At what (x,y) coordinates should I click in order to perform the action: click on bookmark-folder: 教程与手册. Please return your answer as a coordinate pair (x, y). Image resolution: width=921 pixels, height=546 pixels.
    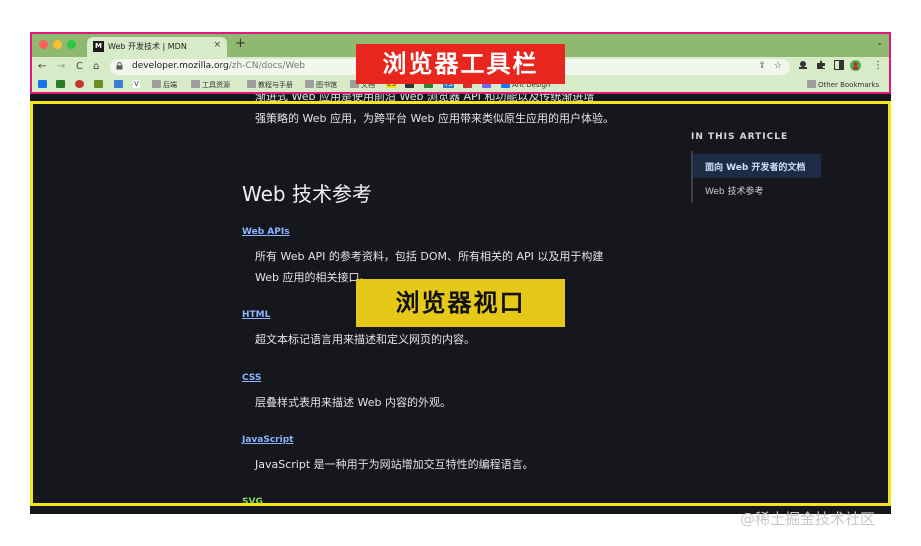
    Looking at the image, I should click on (270, 85).